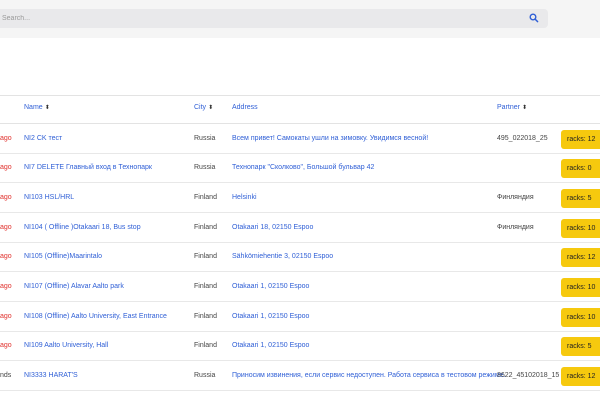  I want to click on row-name-link: NI105 (Offline)Maarintalo, so click(63, 256).